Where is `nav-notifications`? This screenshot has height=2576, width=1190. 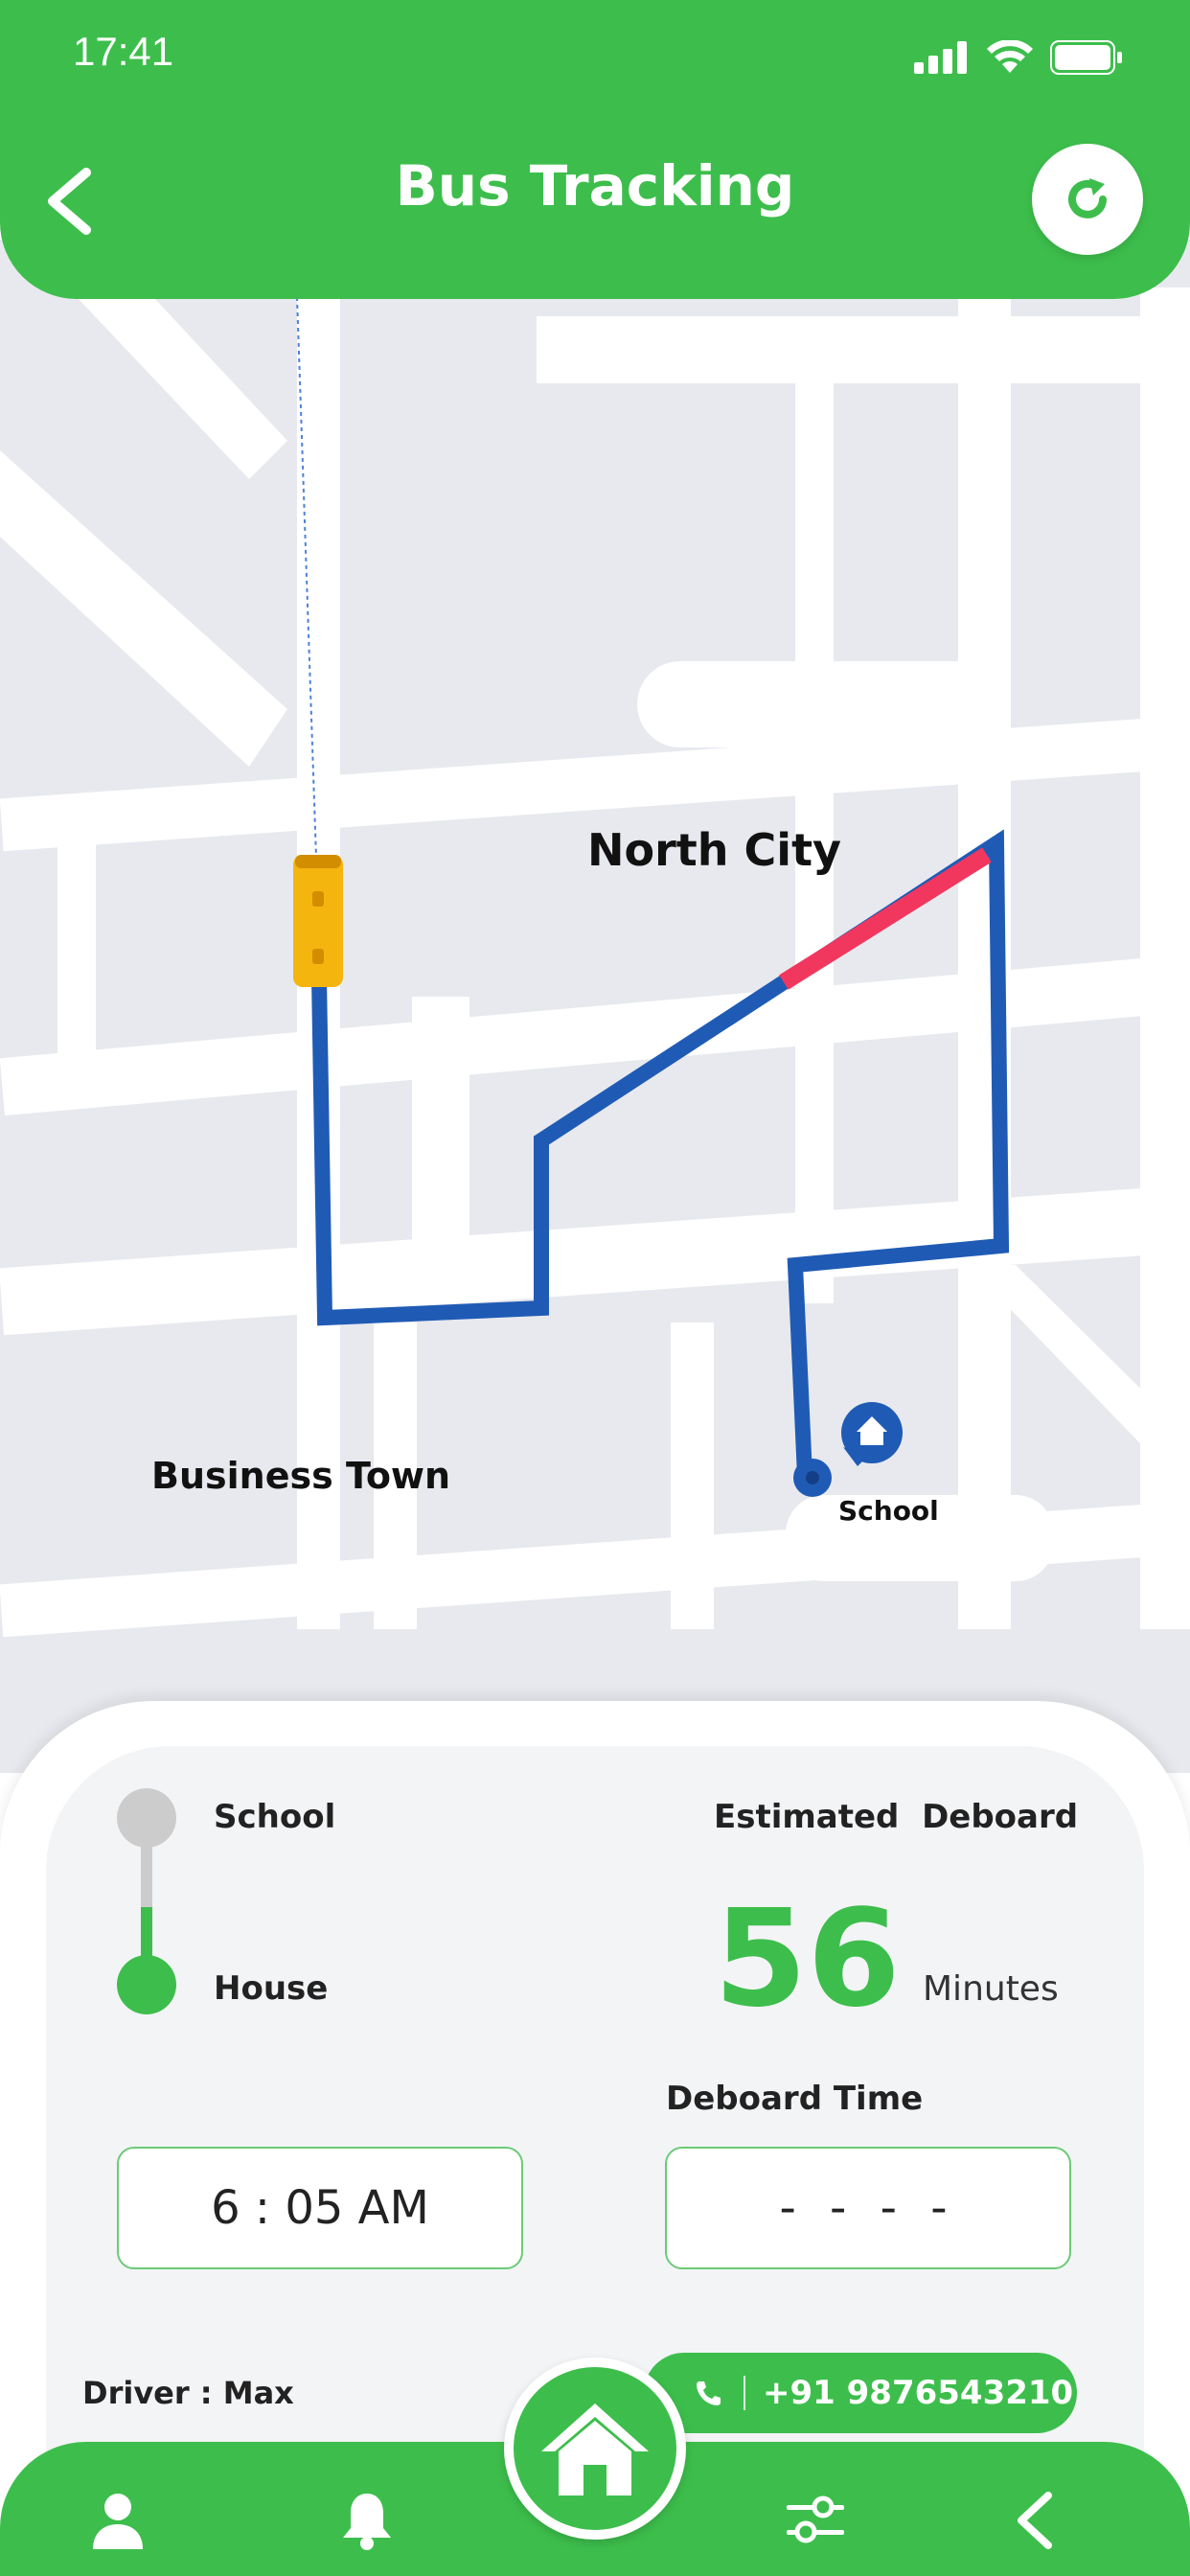
nav-notifications is located at coordinates (366, 2520).